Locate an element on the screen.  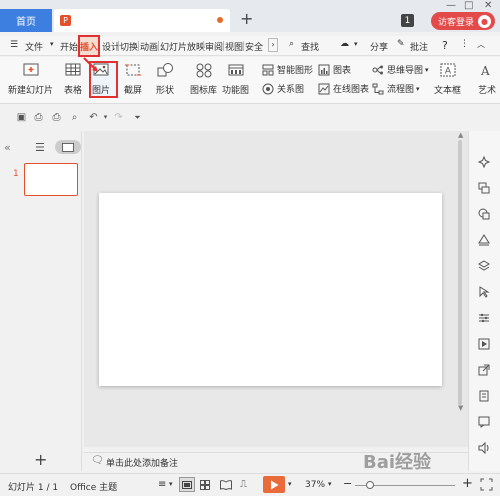
notes-dropdown-icon: ▾ is located at coordinates (171, 484).